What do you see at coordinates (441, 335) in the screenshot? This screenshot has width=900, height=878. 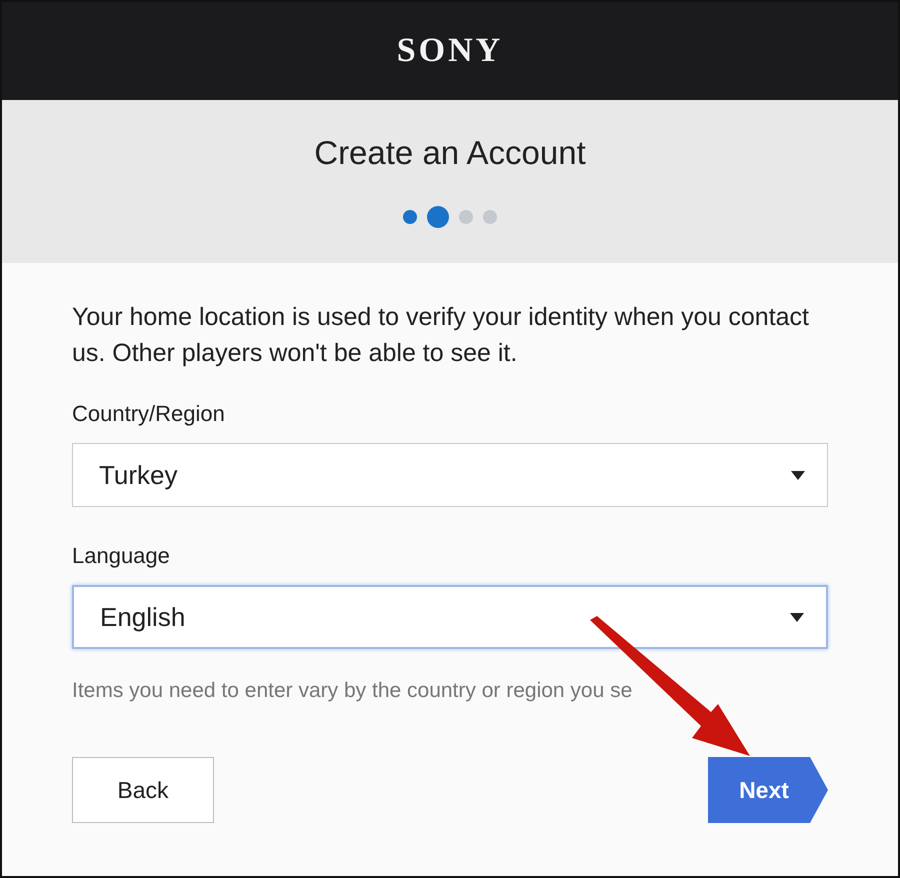 I see `intro-text: Your home location is used to verify your identity when you contact us. Other players won't be able to see it.` at bounding box center [441, 335].